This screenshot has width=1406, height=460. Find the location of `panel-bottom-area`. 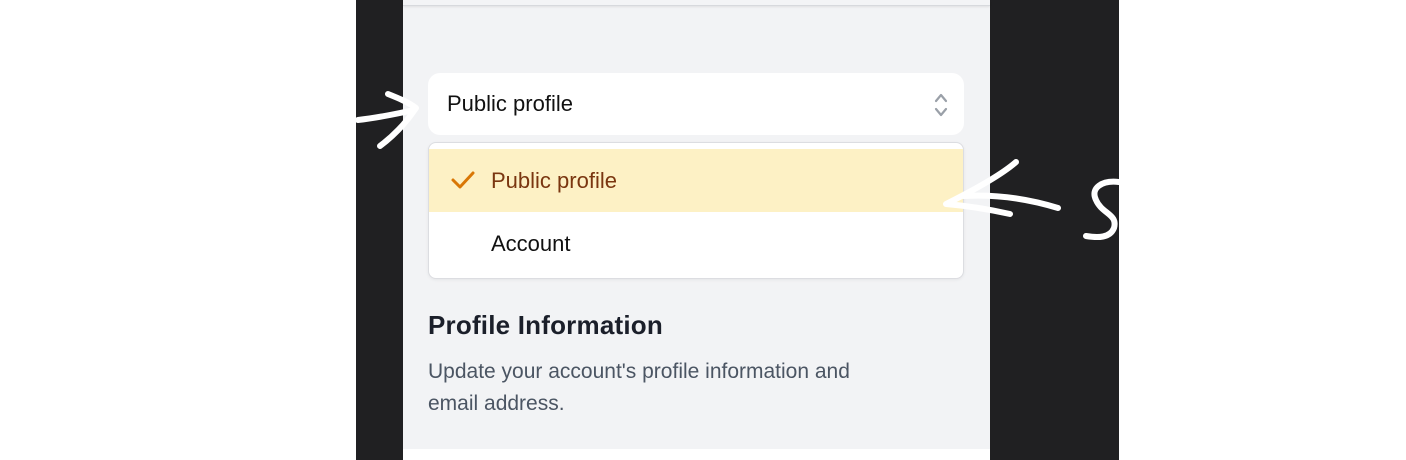

panel-bottom-area is located at coordinates (696, 454).